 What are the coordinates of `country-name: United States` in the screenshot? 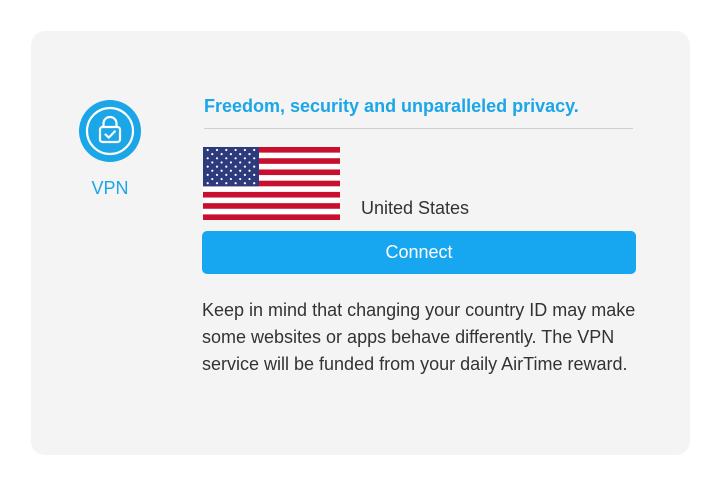 It's located at (415, 208).